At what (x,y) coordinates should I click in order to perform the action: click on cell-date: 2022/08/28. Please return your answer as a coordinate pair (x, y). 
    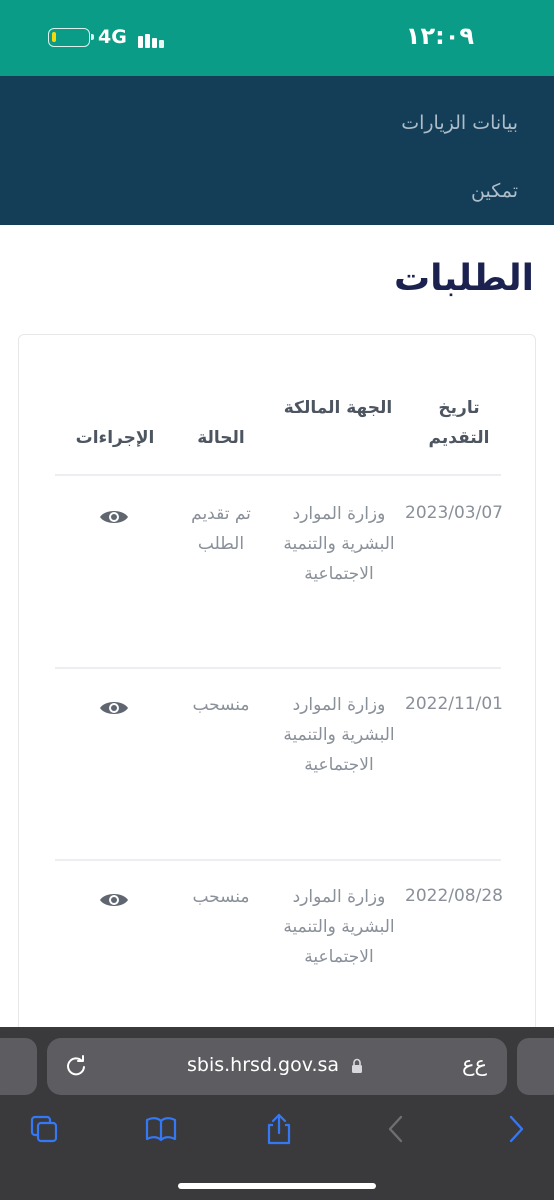
    Looking at the image, I should click on (454, 896).